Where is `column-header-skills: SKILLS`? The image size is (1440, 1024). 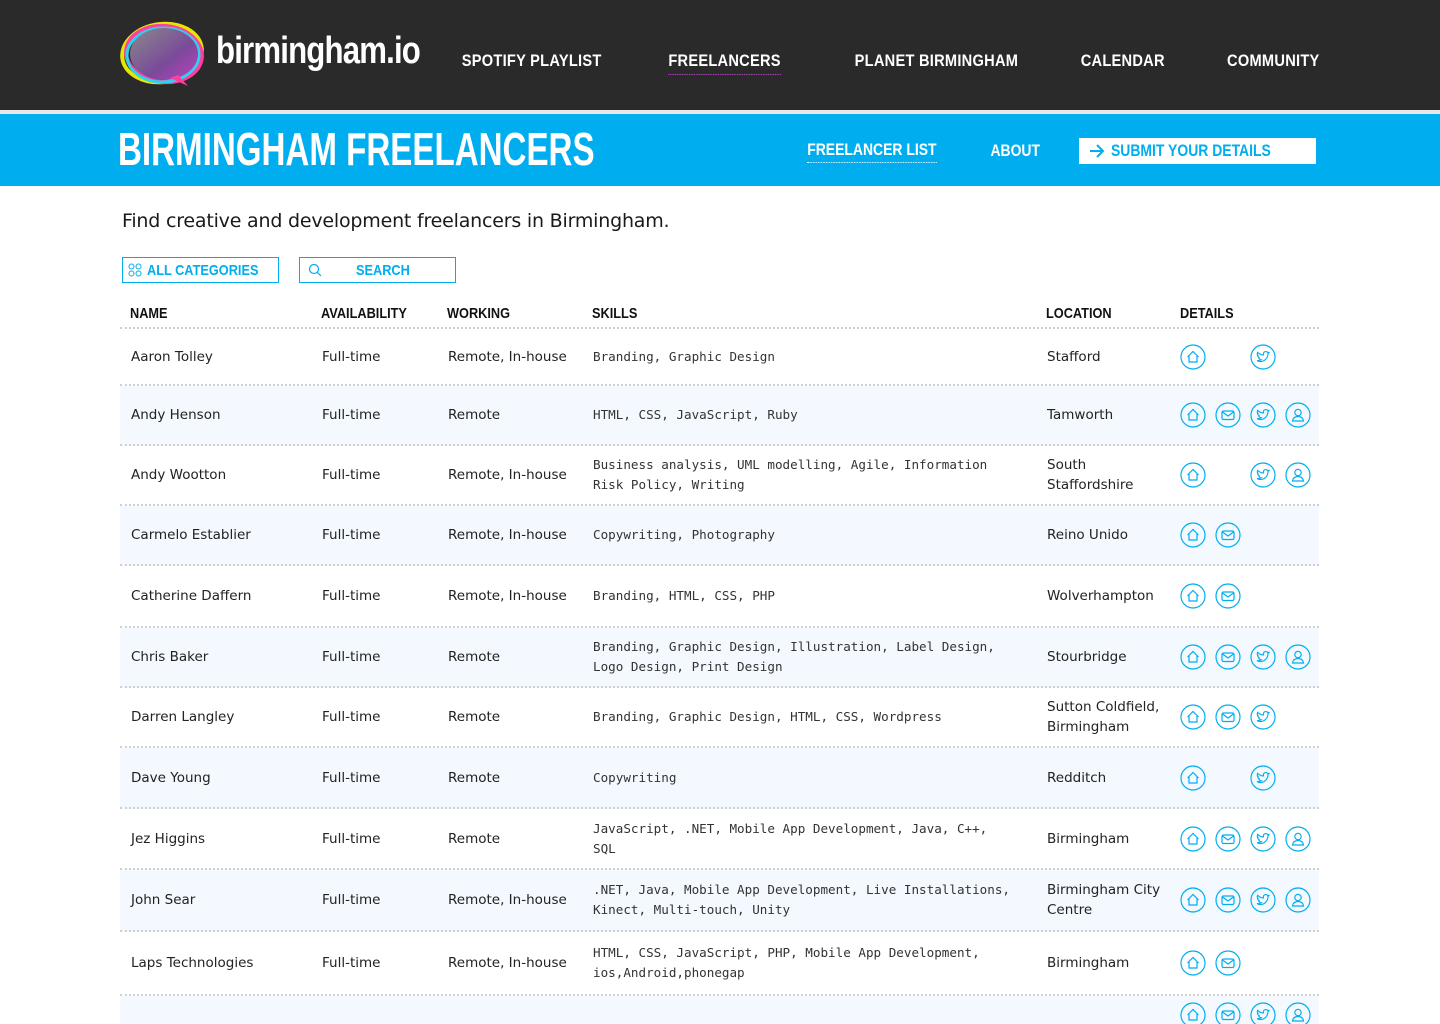 column-header-skills: SKILLS is located at coordinates (614, 313).